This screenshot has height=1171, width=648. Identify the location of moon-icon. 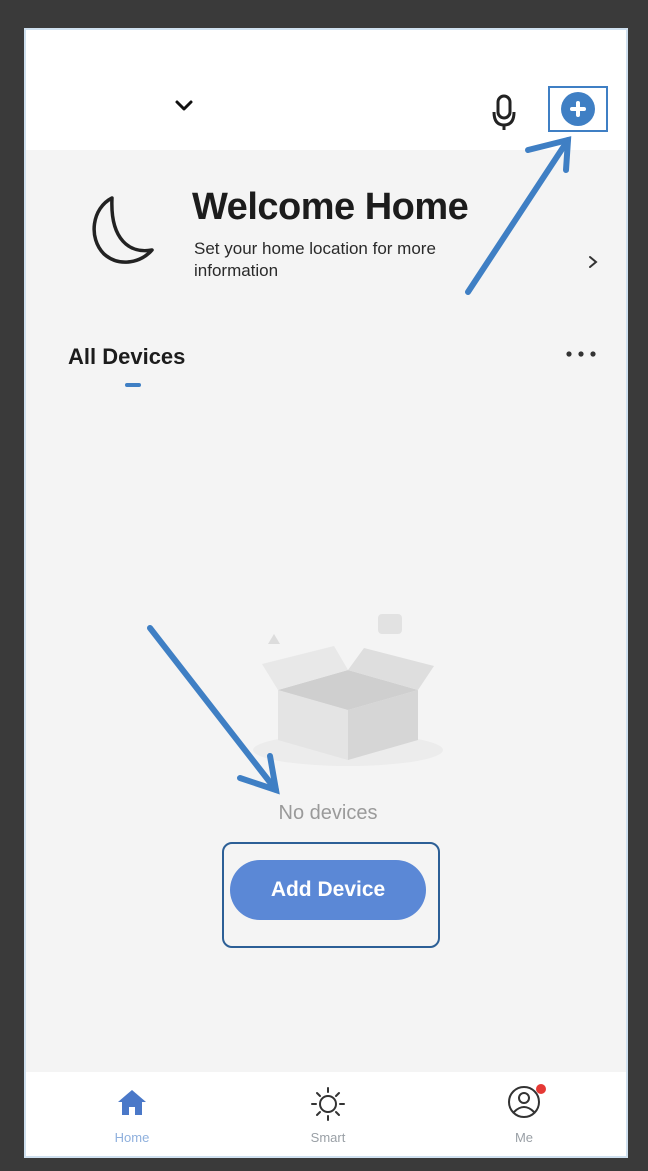
(123, 230).